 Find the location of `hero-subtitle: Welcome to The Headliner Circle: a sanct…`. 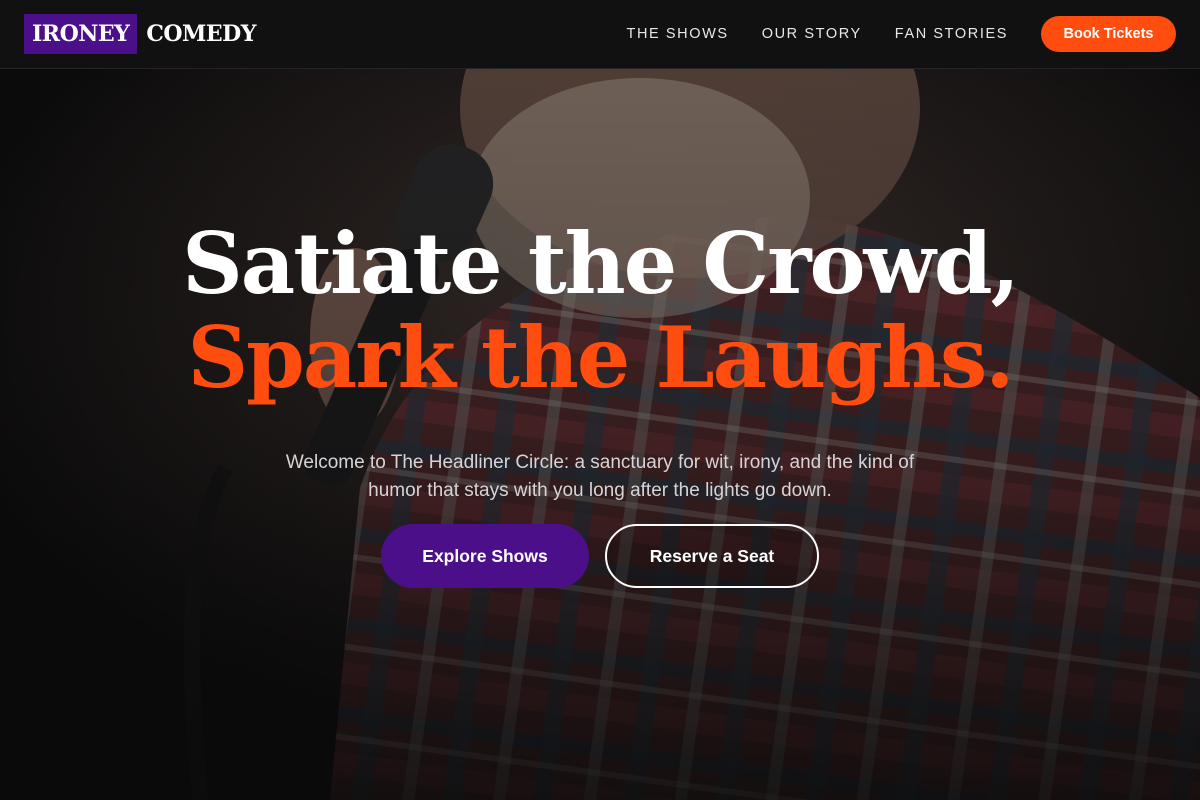

hero-subtitle: Welcome to The Headliner Circle: a sanct… is located at coordinates (600, 476).